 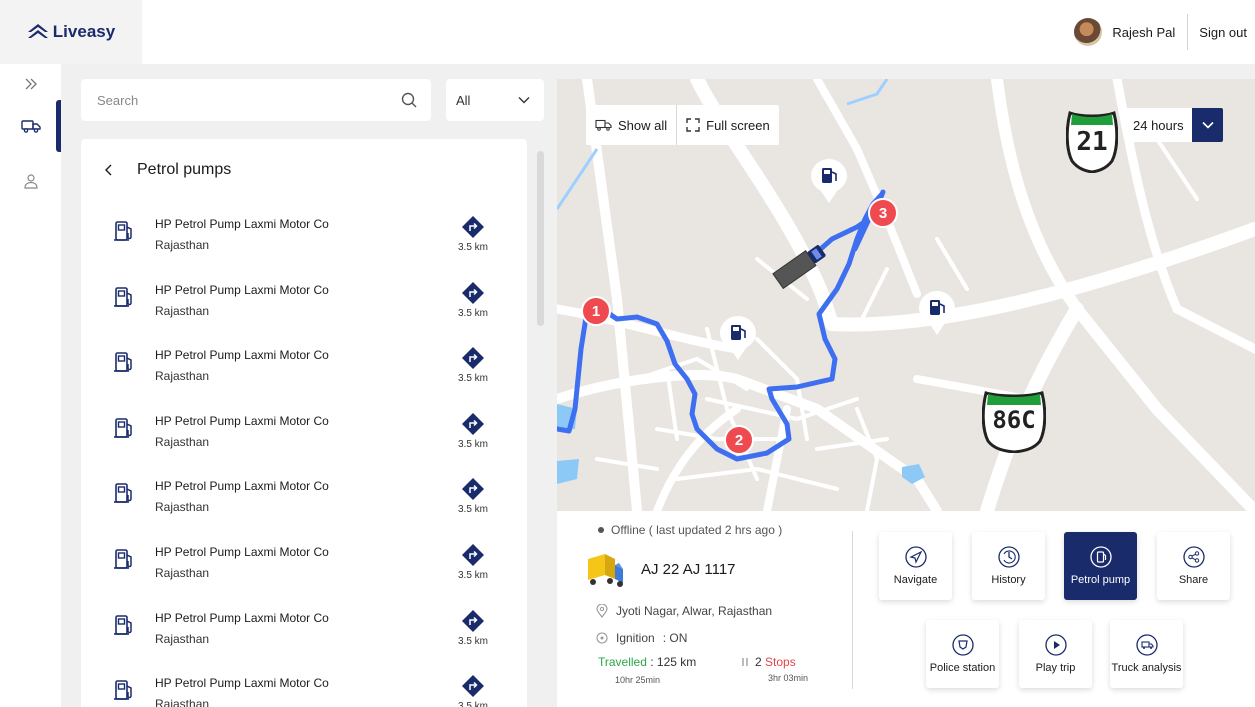 What do you see at coordinates (463, 100) in the screenshot?
I see `filter-value: All` at bounding box center [463, 100].